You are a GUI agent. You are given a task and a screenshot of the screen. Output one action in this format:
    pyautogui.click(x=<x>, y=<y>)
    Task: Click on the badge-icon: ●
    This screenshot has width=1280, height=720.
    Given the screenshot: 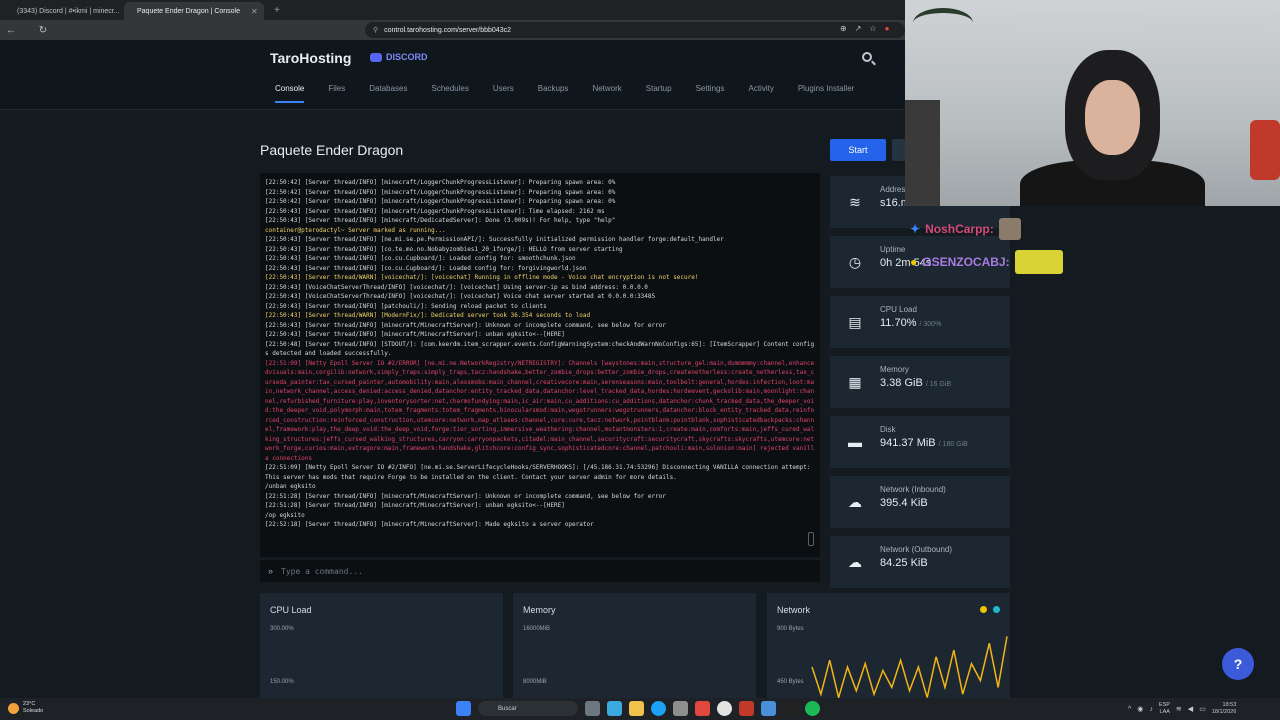 What is the action you would take?
    pyautogui.click(x=914, y=262)
    